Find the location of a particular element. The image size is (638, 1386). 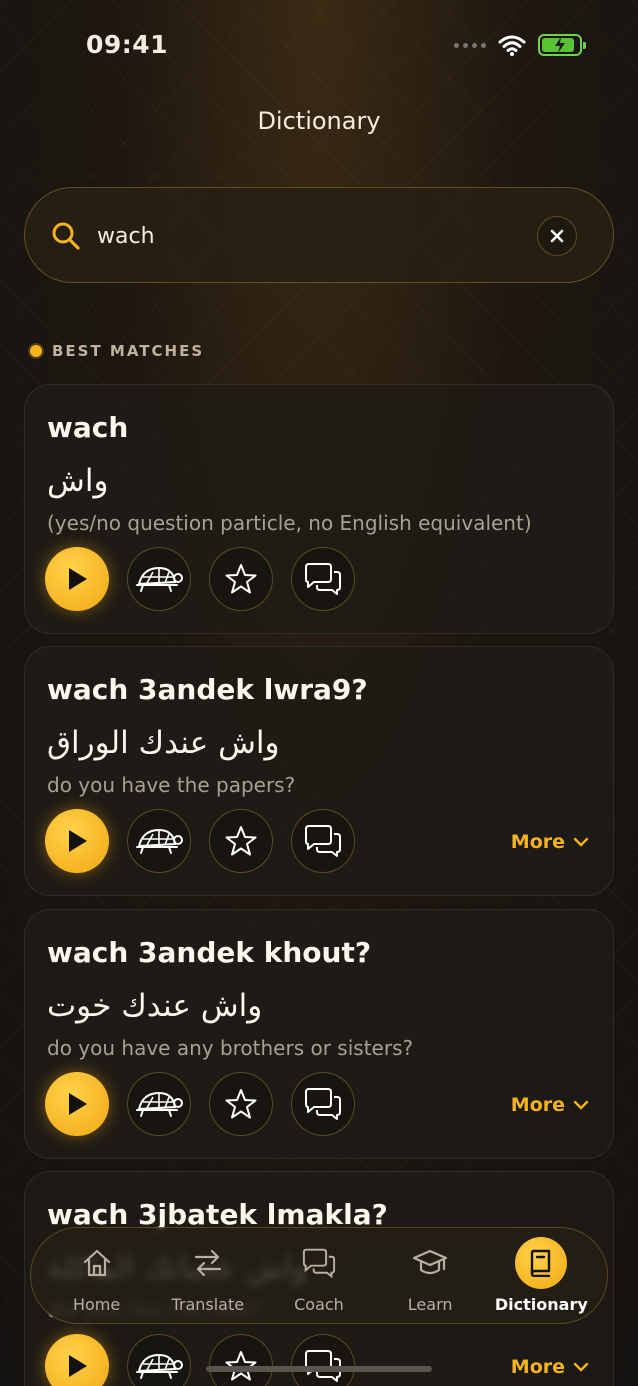

tab-bar: Home Translate Coach Learn Dictionary is located at coordinates (319, 1275).